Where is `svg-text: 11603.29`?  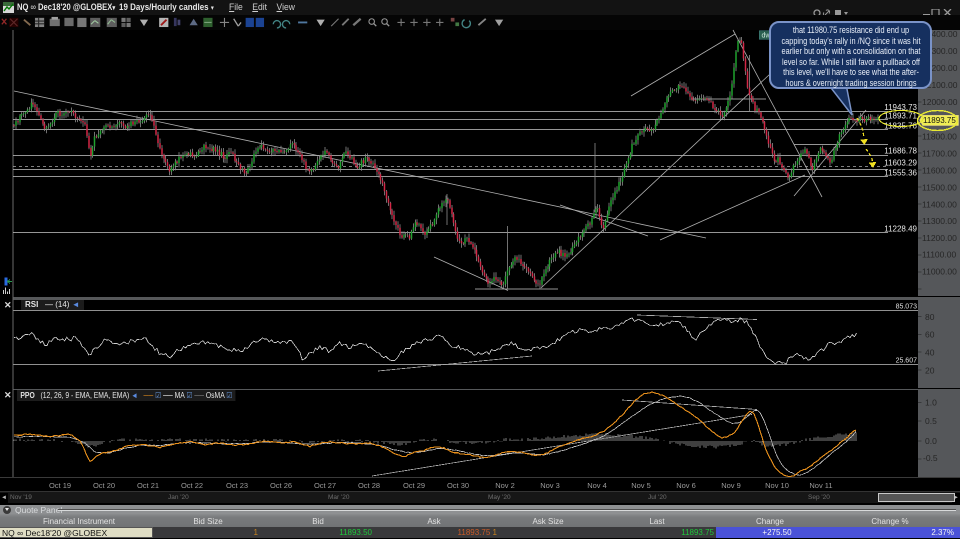
svg-text: 11603.29 is located at coordinates (900, 163).